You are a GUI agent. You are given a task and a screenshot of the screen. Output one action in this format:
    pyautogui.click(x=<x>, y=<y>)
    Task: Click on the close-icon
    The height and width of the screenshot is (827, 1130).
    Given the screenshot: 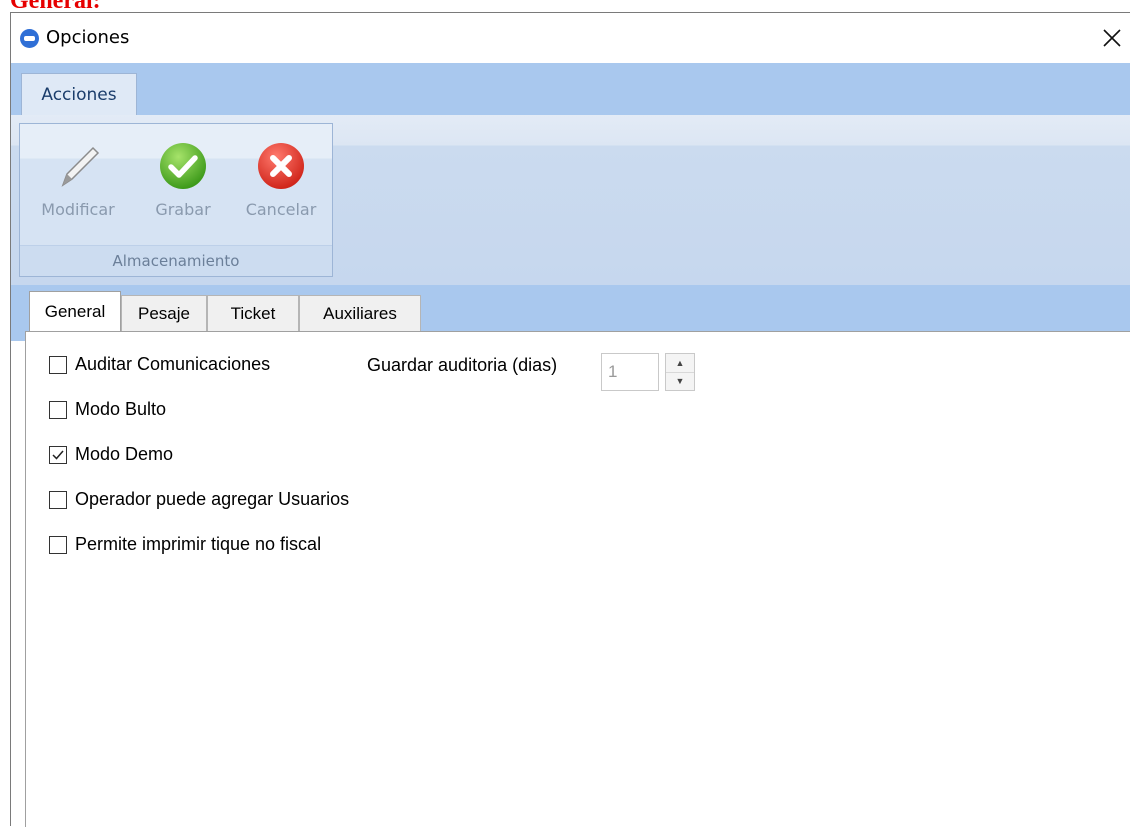 What is the action you would take?
    pyautogui.click(x=1112, y=38)
    